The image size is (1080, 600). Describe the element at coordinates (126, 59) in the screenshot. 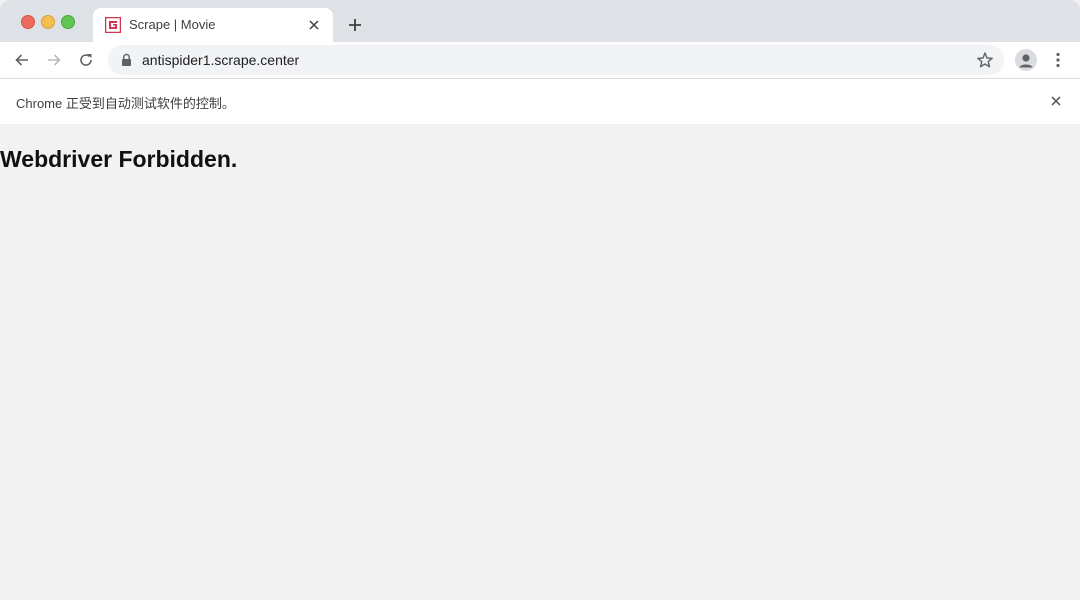

I see `lock-icon` at that location.